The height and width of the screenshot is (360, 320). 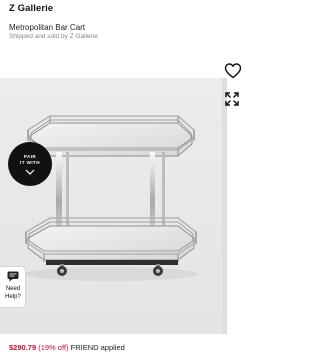 I want to click on help-label-line1: Need, so click(x=13, y=289).